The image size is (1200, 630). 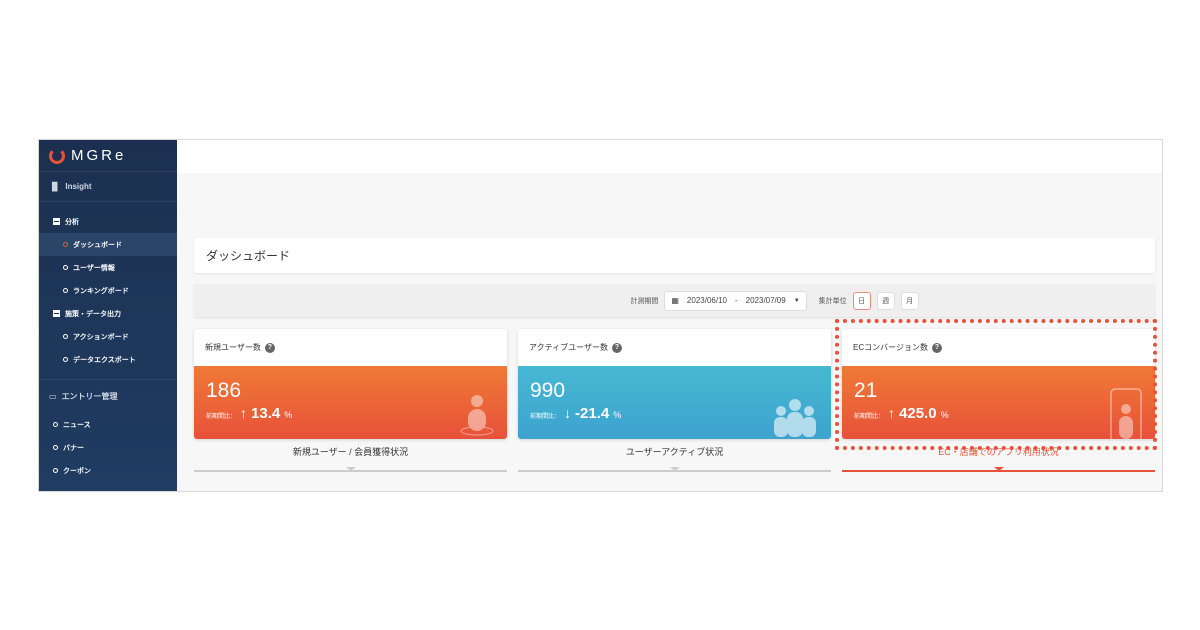 I want to click on bar-chart-icon: ▐▌, so click(x=55, y=186).